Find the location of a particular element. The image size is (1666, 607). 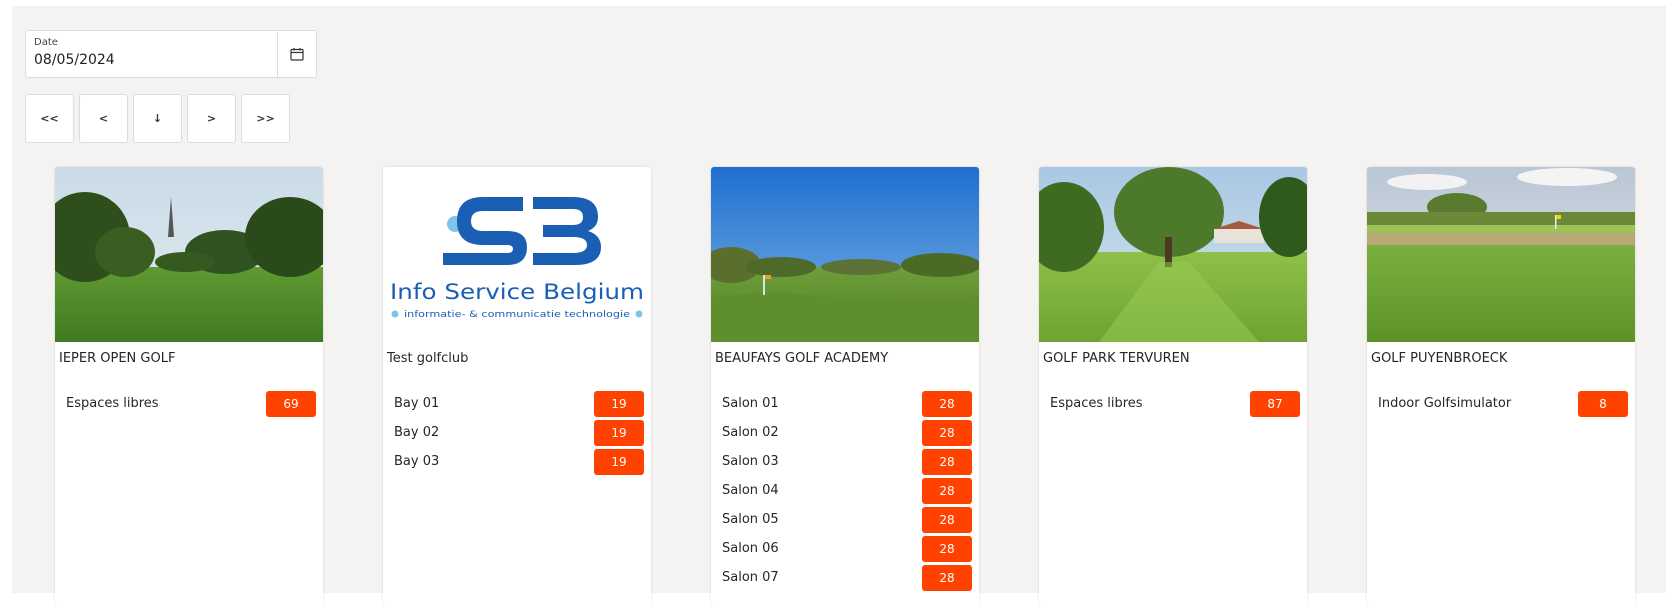

resource-row: Bay 02 19 is located at coordinates (519, 432).